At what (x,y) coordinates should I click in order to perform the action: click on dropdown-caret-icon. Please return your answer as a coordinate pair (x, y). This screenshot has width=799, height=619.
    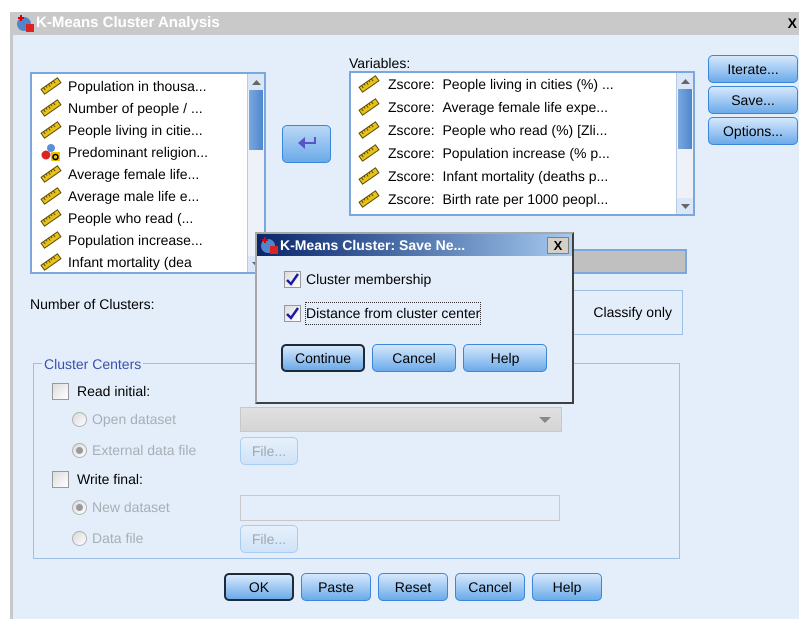
    Looking at the image, I should click on (545, 419).